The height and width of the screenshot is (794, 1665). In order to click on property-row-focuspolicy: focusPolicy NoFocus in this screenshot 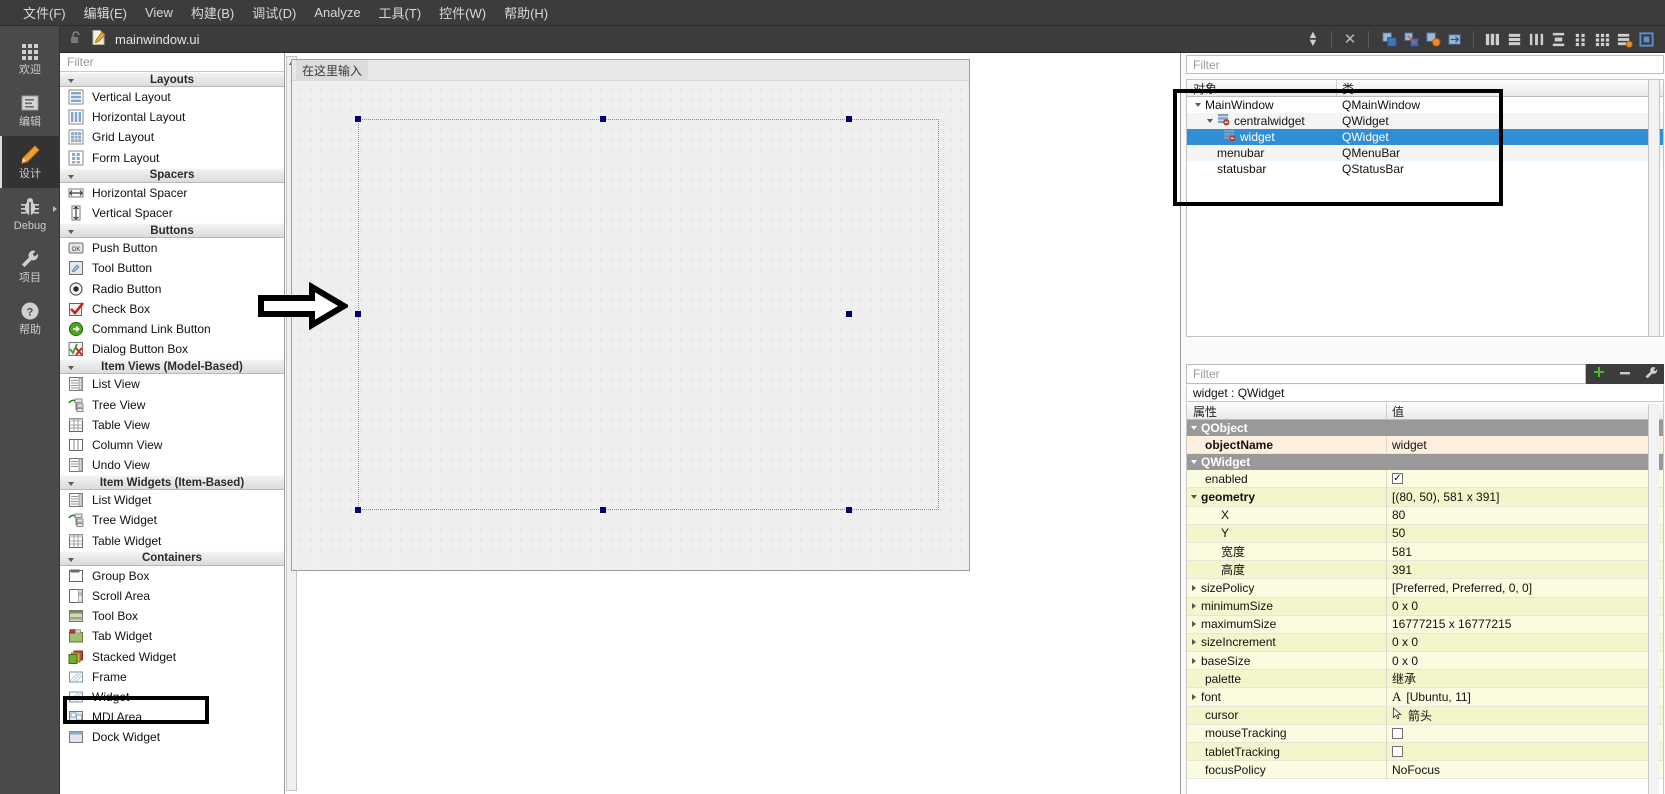, I will do `click(1425, 770)`.